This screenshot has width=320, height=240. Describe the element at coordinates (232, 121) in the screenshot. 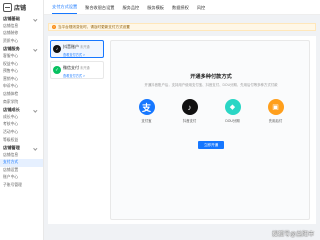

I see `payment-method-label: DOU分期` at that location.